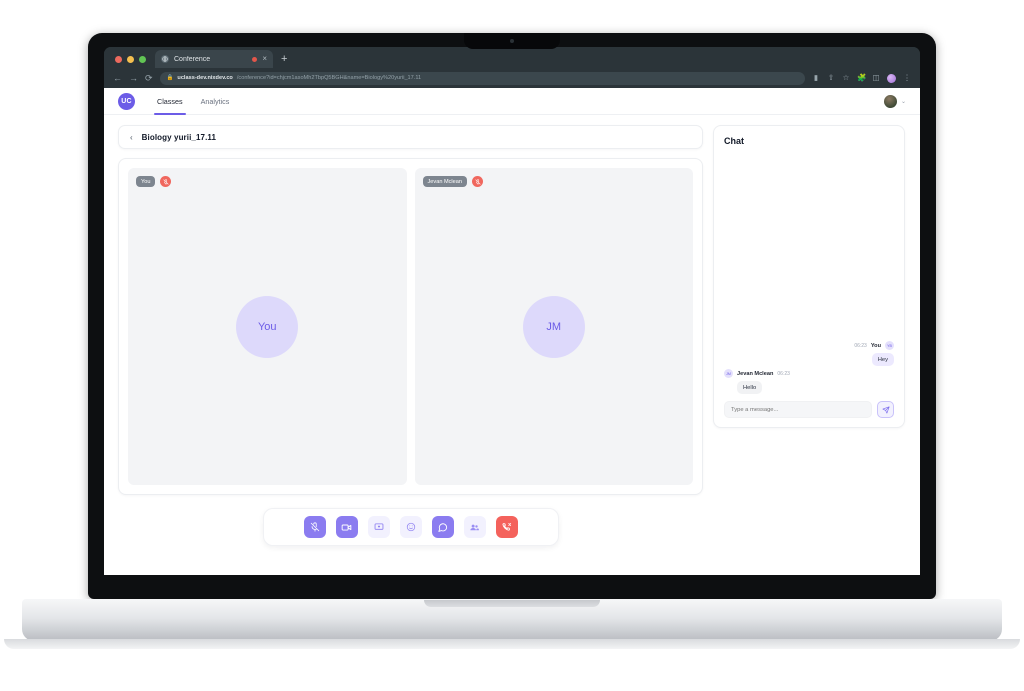  I want to click on omnibox-actions: ▮ ⇧ ☆ 🧩 ◫ ⋮, so click(861, 78).